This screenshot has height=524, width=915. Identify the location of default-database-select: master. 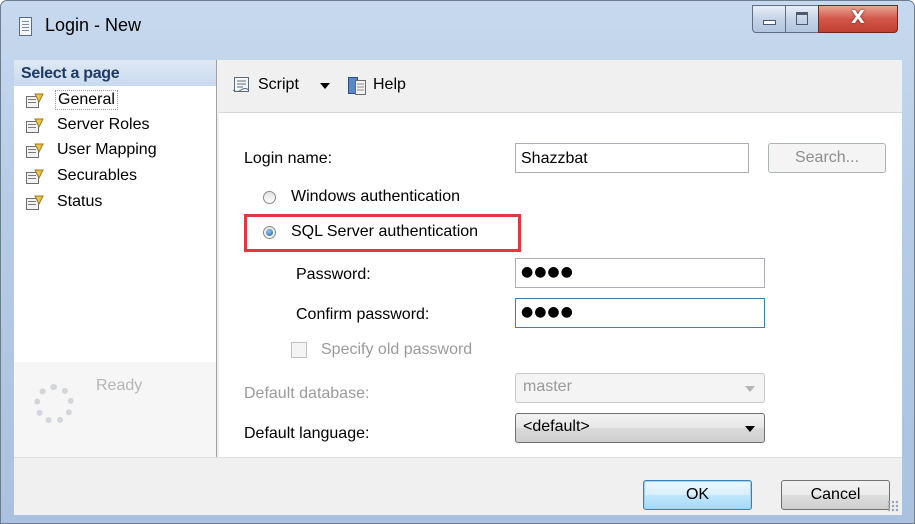
(640, 388).